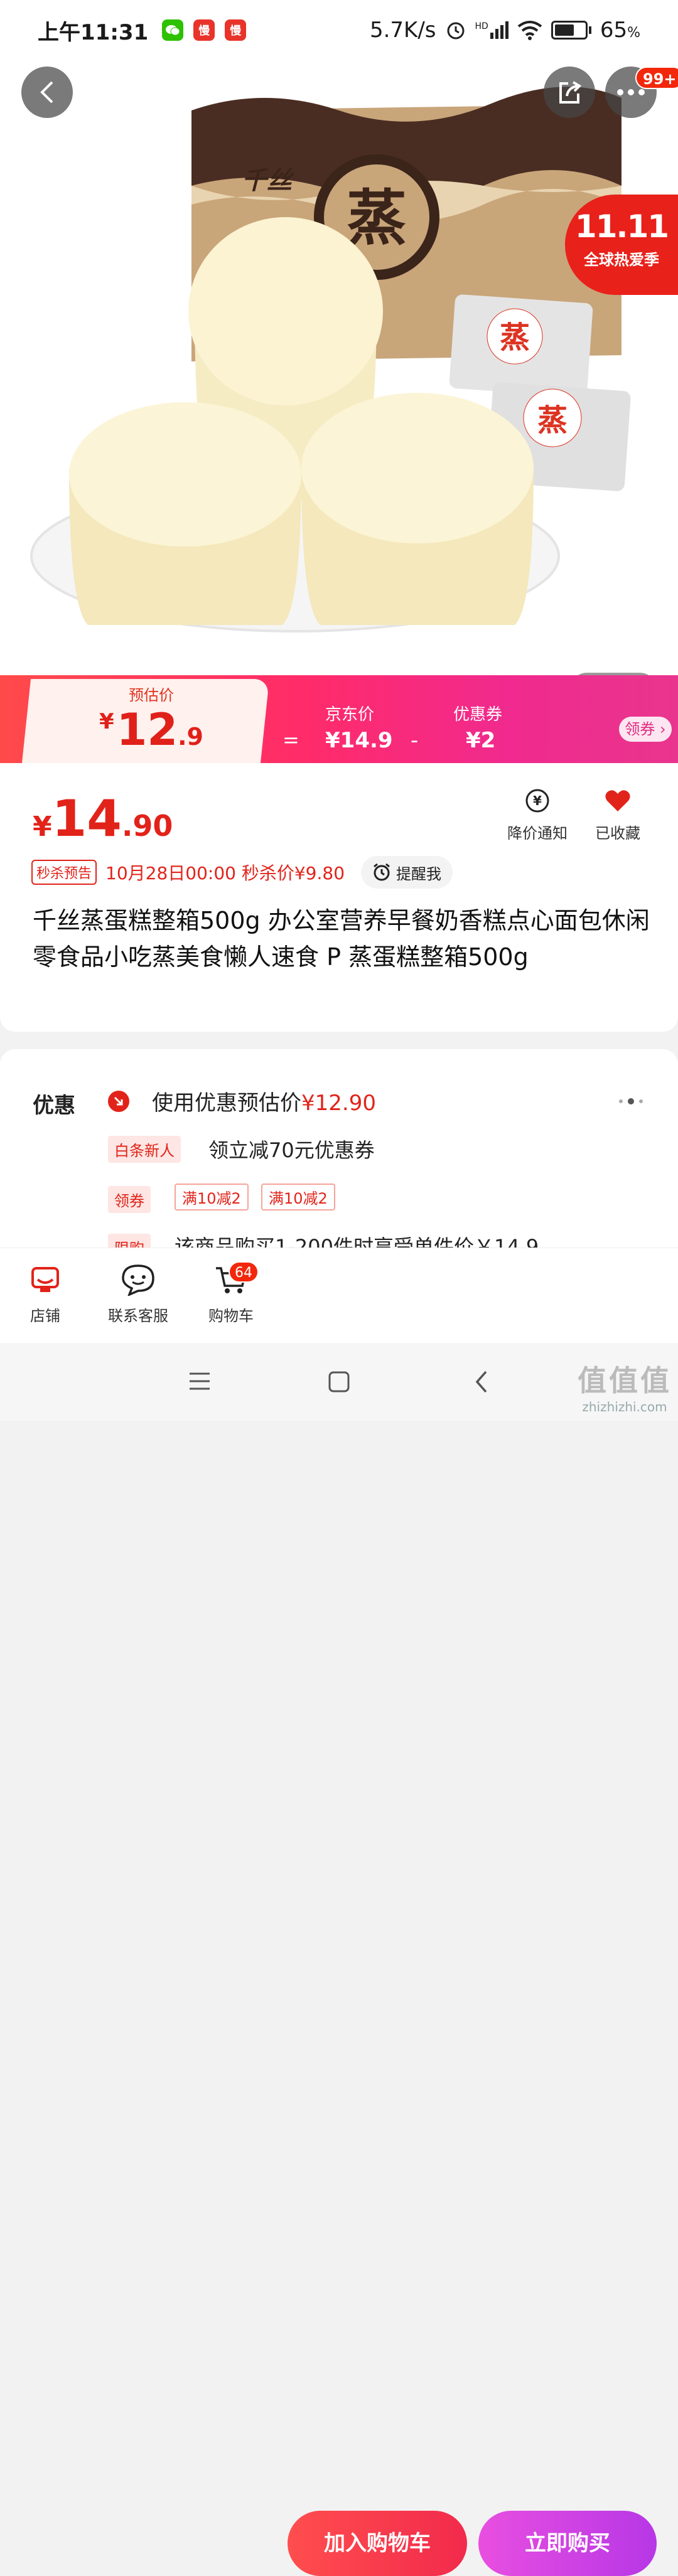 The width and height of the screenshot is (678, 2576). I want to click on alarm-icon, so click(456, 31).